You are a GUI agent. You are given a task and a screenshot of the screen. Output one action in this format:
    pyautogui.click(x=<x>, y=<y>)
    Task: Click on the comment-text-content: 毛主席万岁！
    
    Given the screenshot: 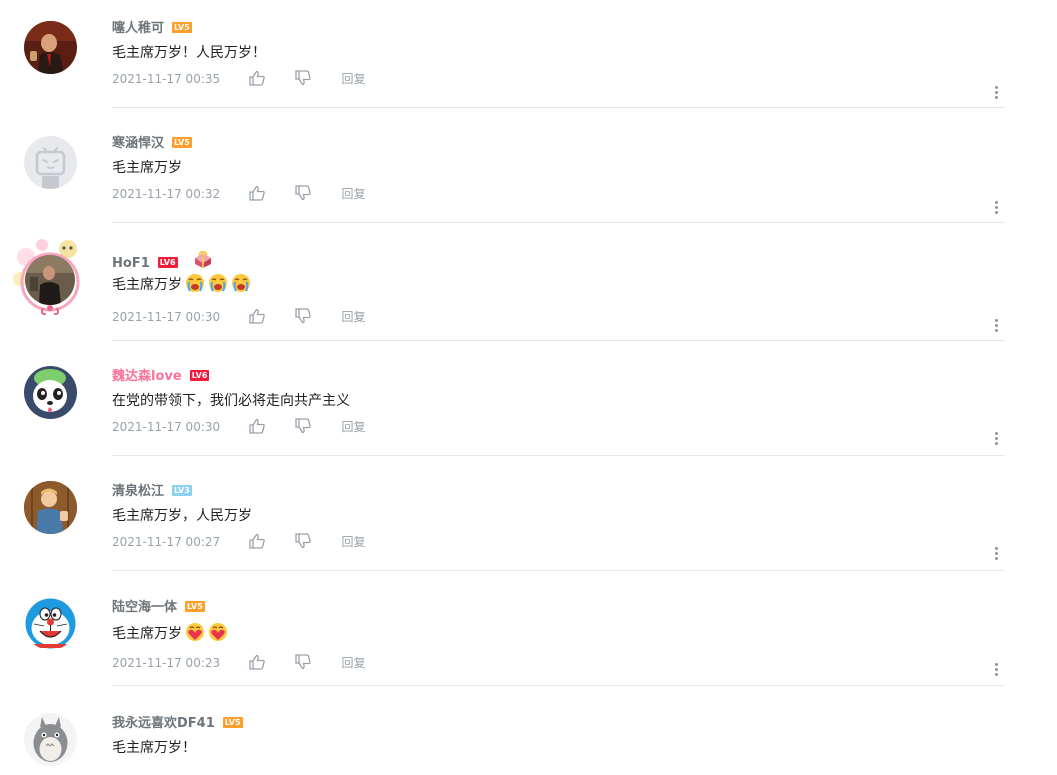 What is the action you would take?
    pyautogui.click(x=154, y=748)
    